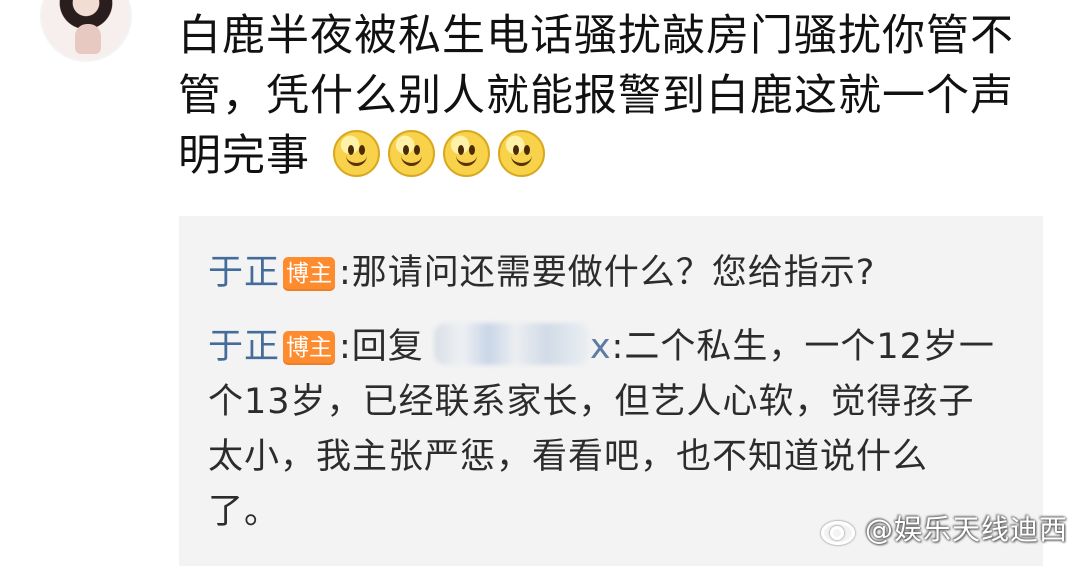 Image resolution: width=1080 pixels, height=566 pixels. Describe the element at coordinates (511, 344) in the screenshot. I see `blurred-username` at that location.